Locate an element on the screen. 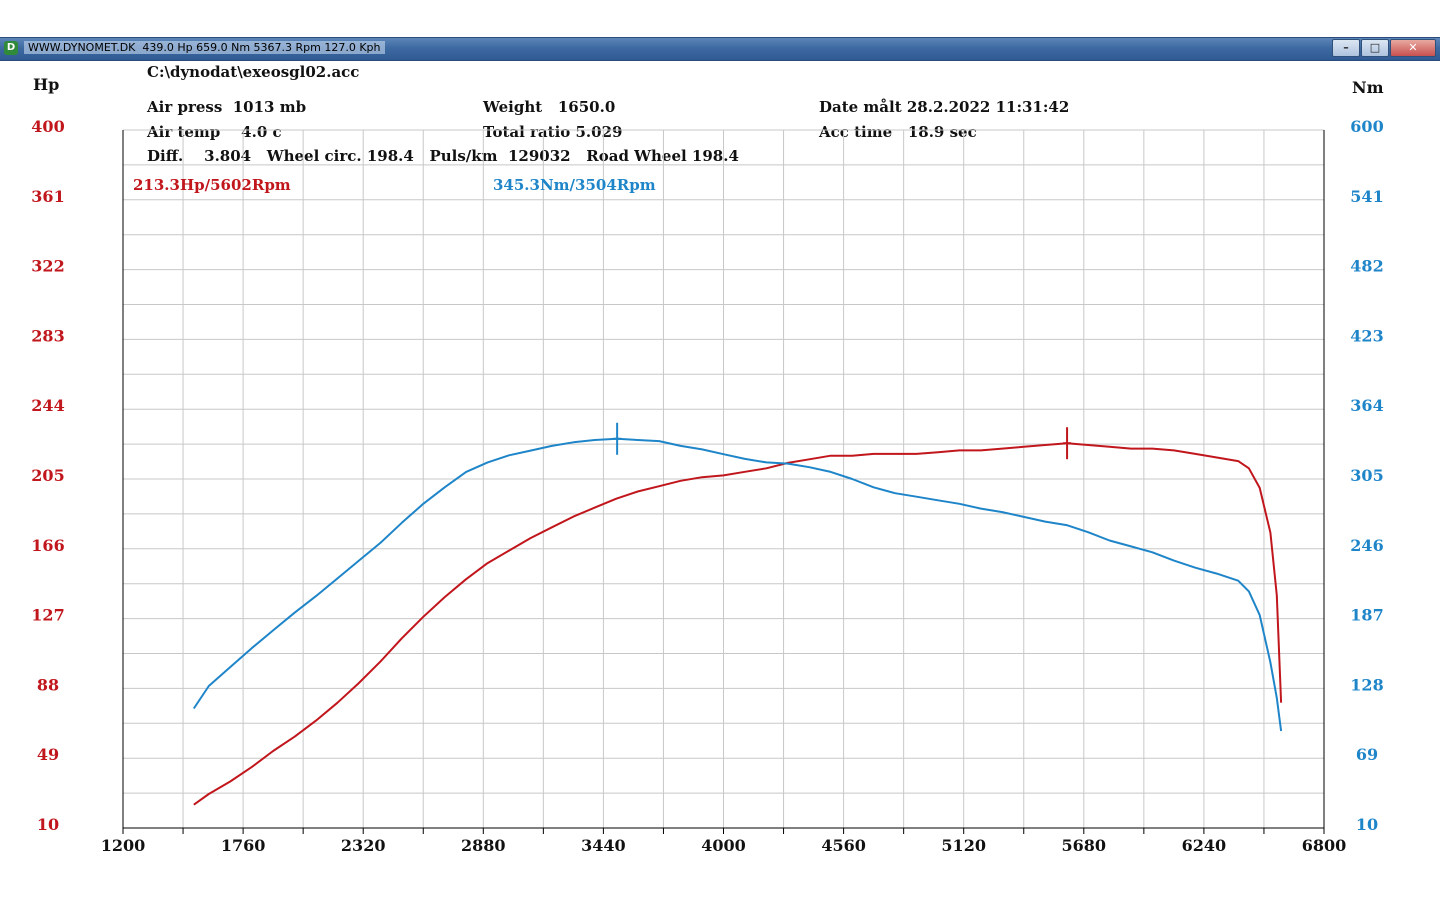  x-tick-label: 6800 is located at coordinates (1324, 845).